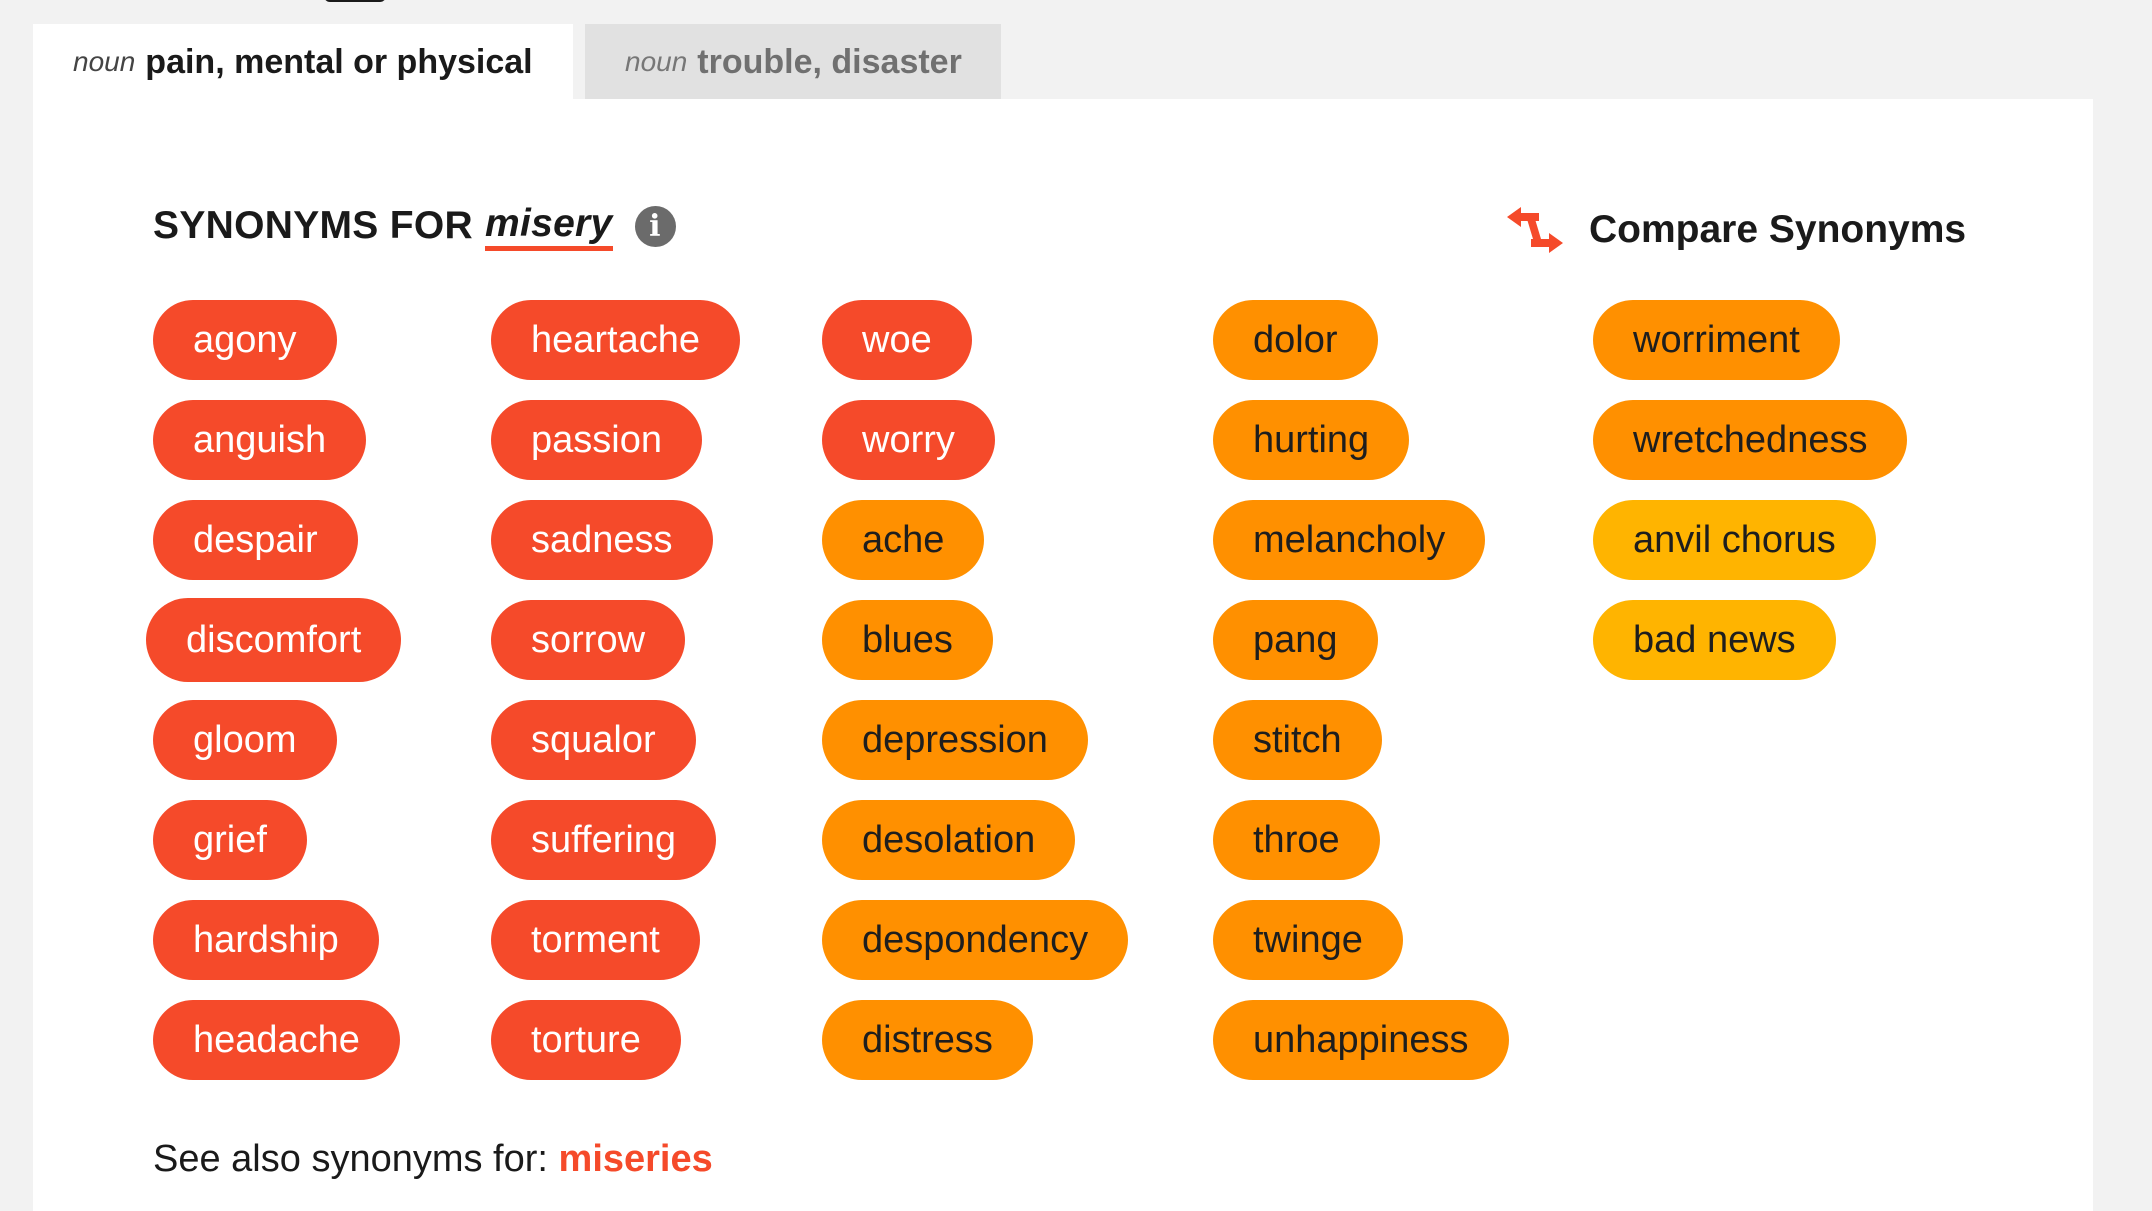 This screenshot has width=2152, height=1211. What do you see at coordinates (266, 940) in the screenshot?
I see `synonym-chip-hardship: hardship` at bounding box center [266, 940].